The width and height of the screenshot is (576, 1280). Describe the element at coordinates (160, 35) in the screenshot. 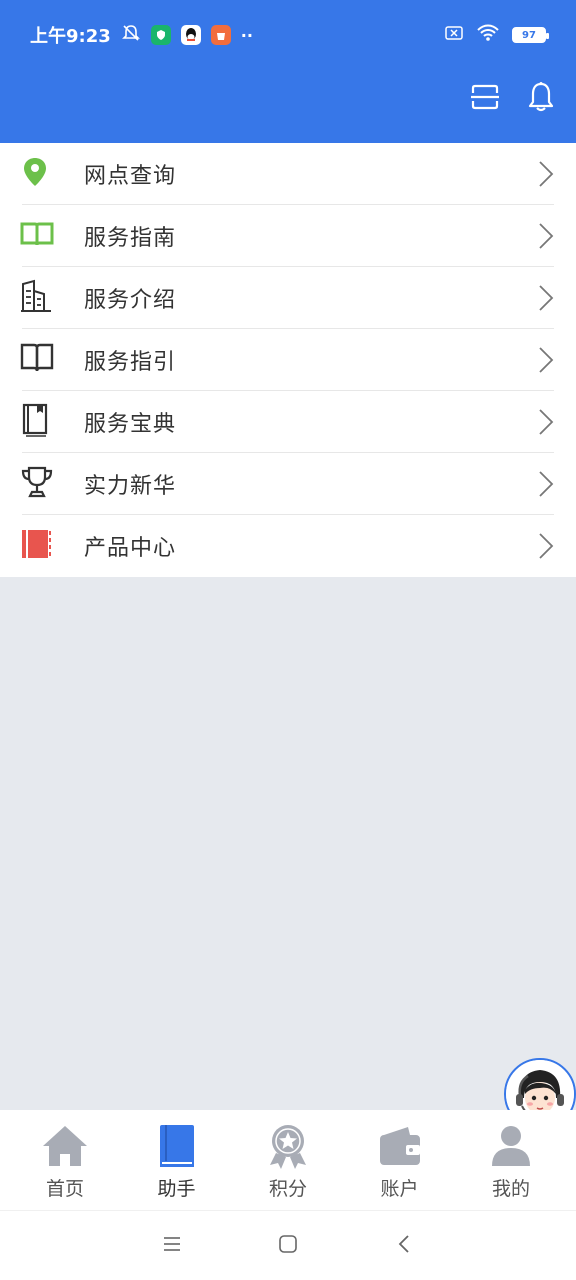

I see `shield-app-icon` at that location.